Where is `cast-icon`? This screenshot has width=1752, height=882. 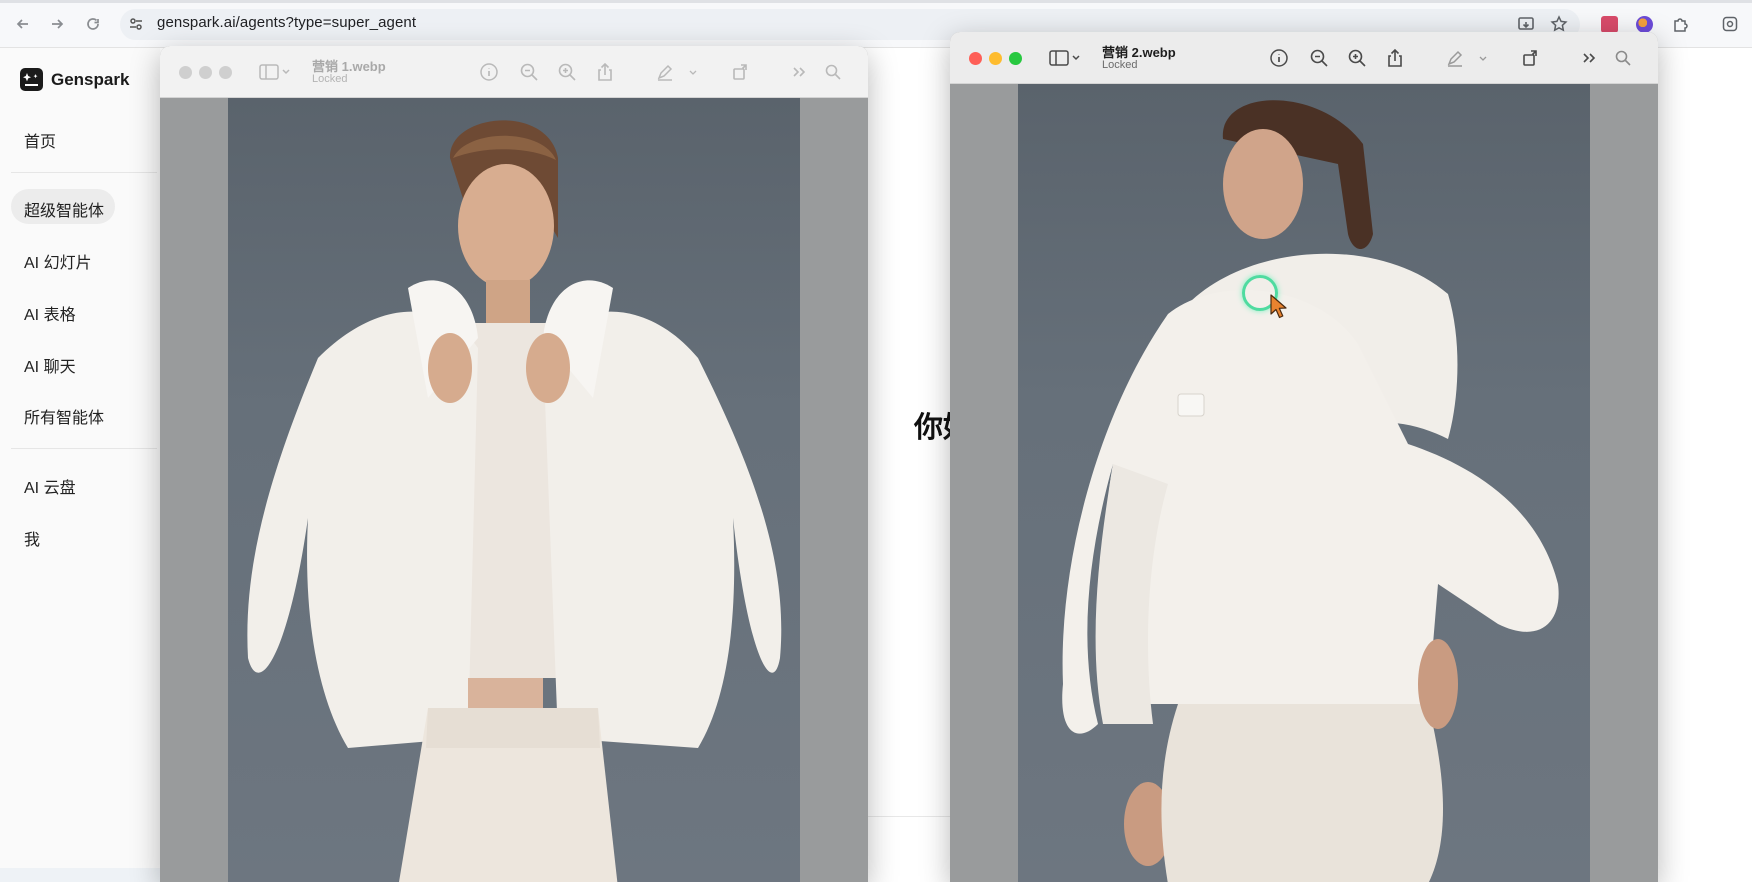 cast-icon is located at coordinates (1526, 24).